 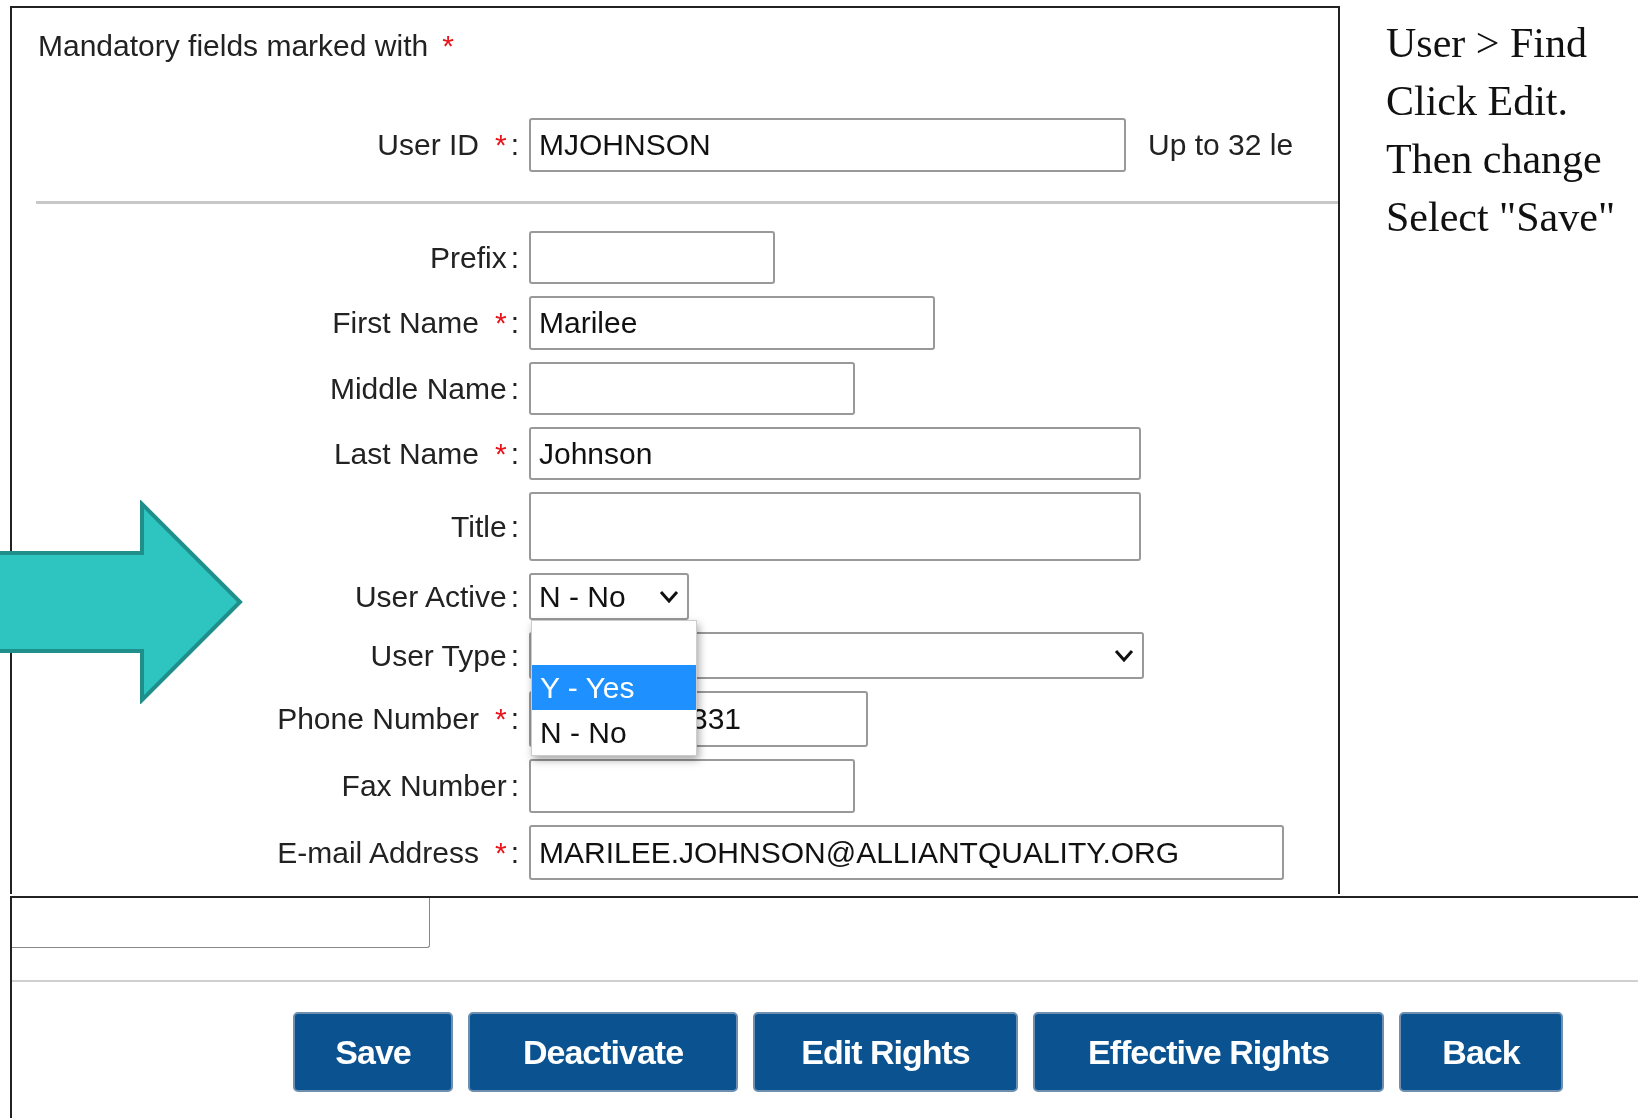 What do you see at coordinates (479, 526) in the screenshot?
I see `field-label: Title` at bounding box center [479, 526].